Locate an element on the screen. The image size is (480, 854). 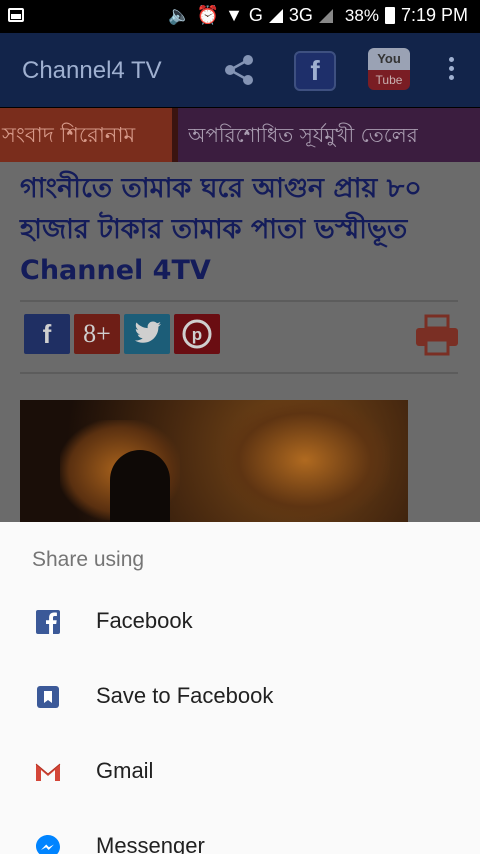
share-option-label: Save to Facebook is located at coordinates (185, 695).